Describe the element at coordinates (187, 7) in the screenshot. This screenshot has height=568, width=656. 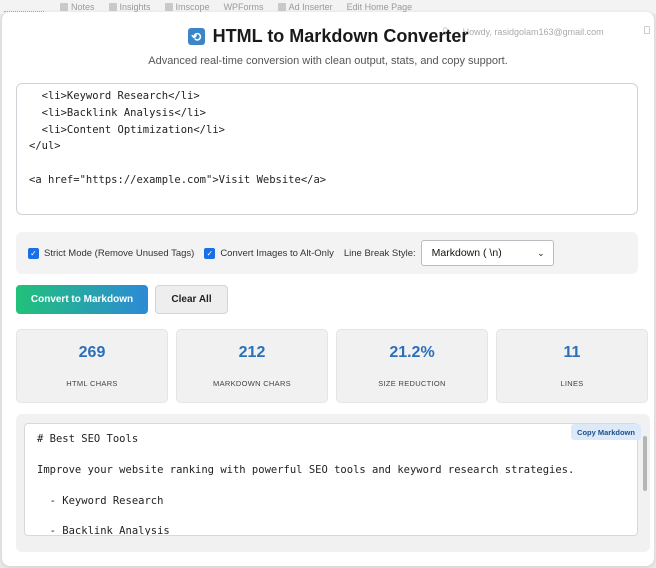
I see `adminbar-item-imscope: Imscope` at that location.